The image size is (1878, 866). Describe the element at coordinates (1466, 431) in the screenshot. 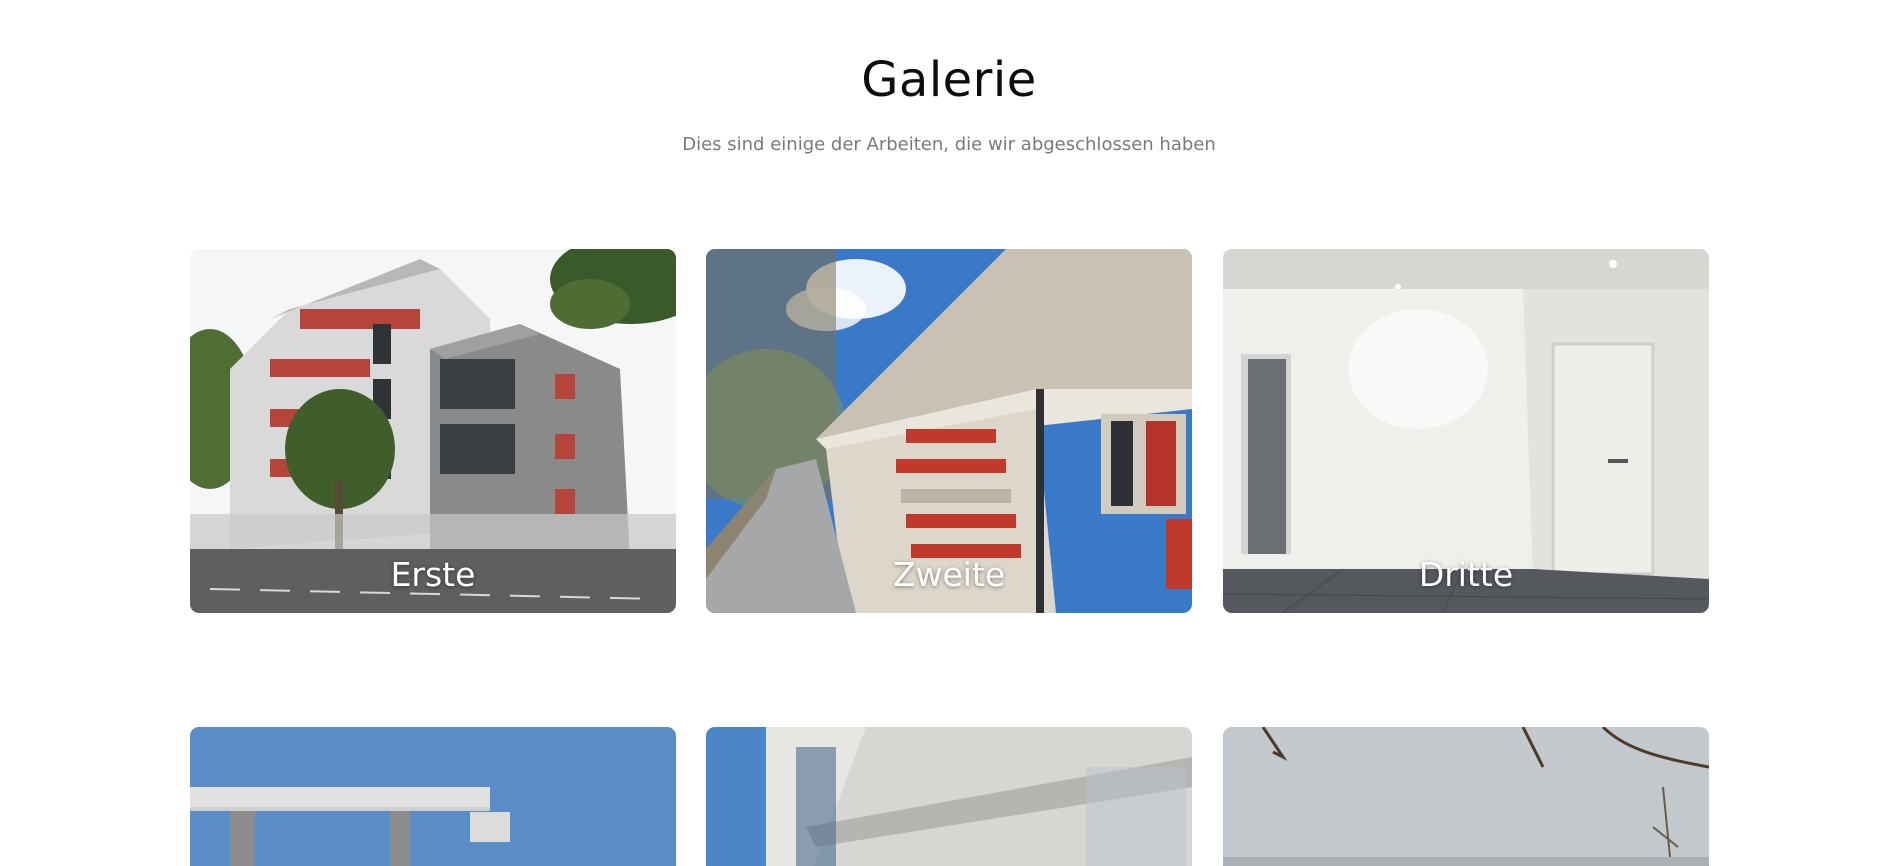

I see `gallery-card-dritte: Dritte` at that location.